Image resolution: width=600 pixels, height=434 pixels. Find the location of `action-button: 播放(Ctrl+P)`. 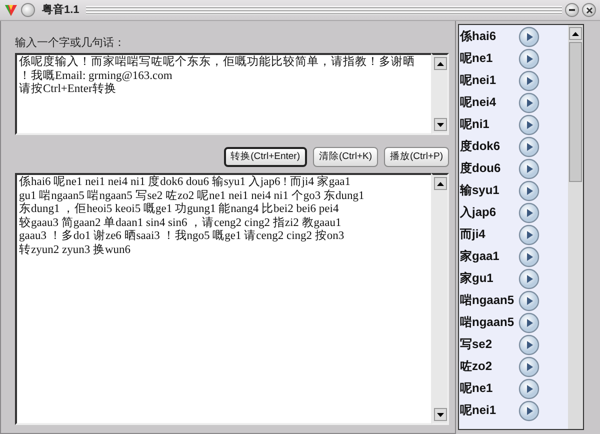

action-button: 播放(Ctrl+P) is located at coordinates (416, 157).